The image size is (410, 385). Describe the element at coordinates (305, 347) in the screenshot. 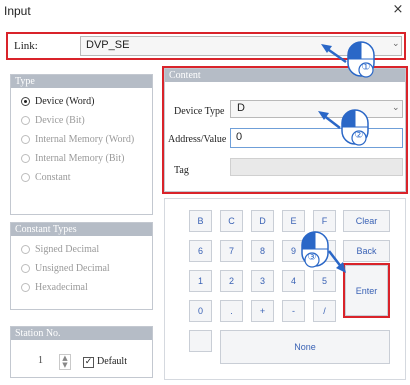

I see `none-button: None` at that location.